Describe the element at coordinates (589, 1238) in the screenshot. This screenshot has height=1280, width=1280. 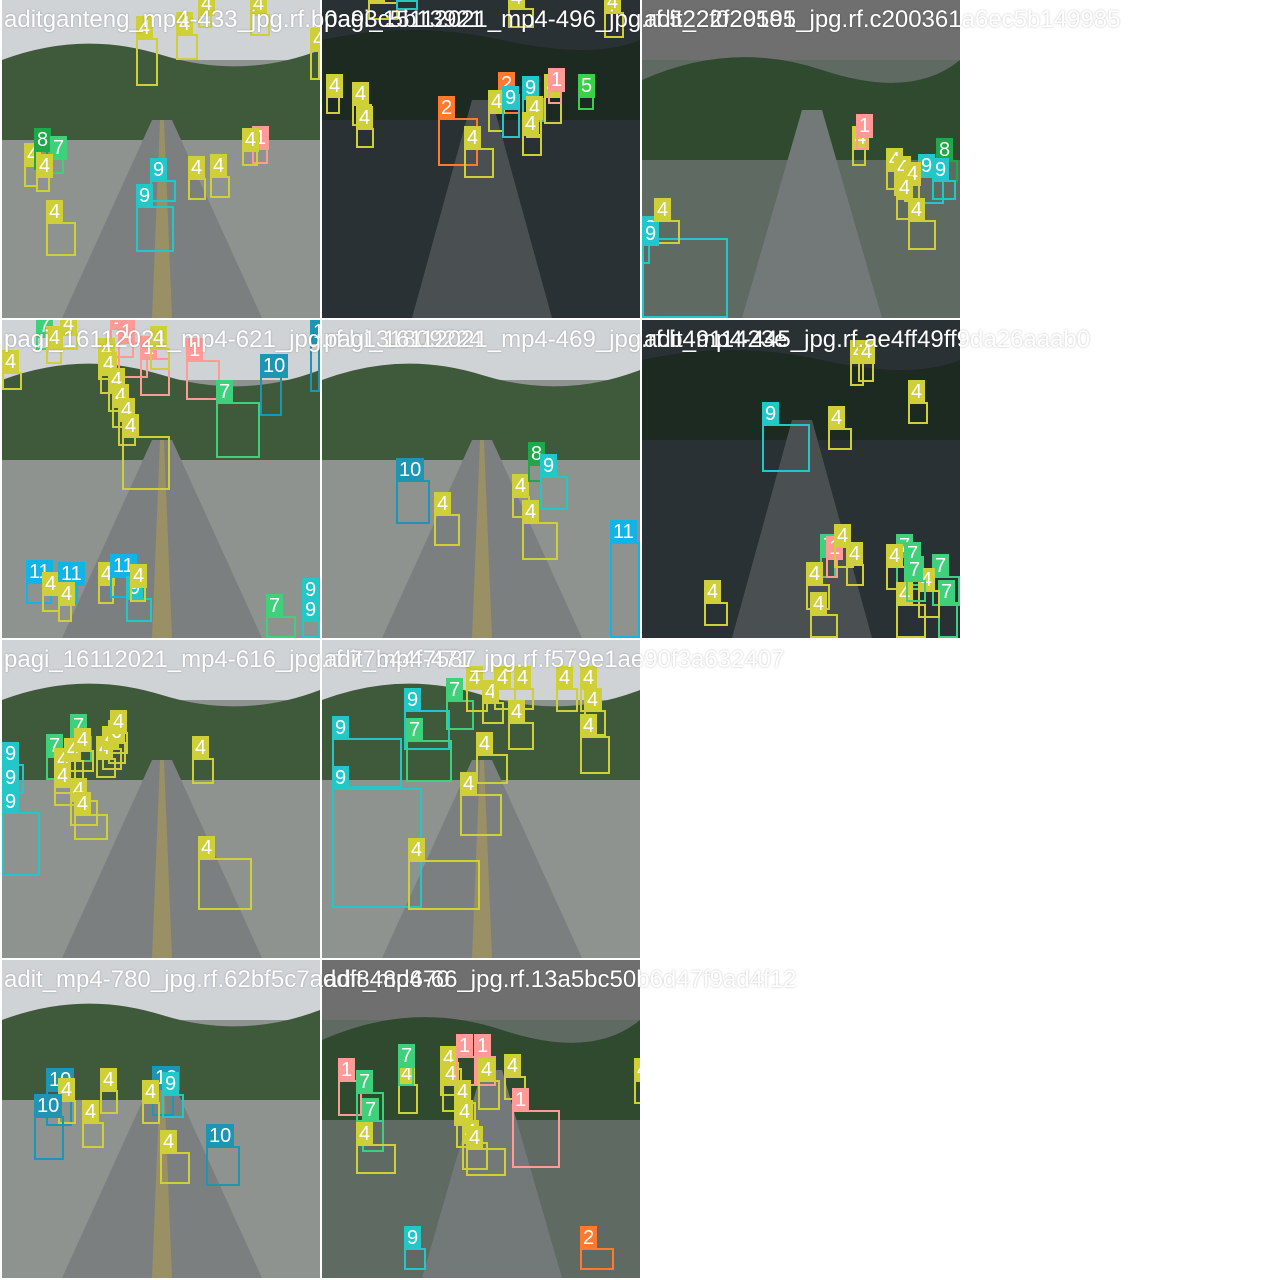
I see `class-label: 2` at that location.